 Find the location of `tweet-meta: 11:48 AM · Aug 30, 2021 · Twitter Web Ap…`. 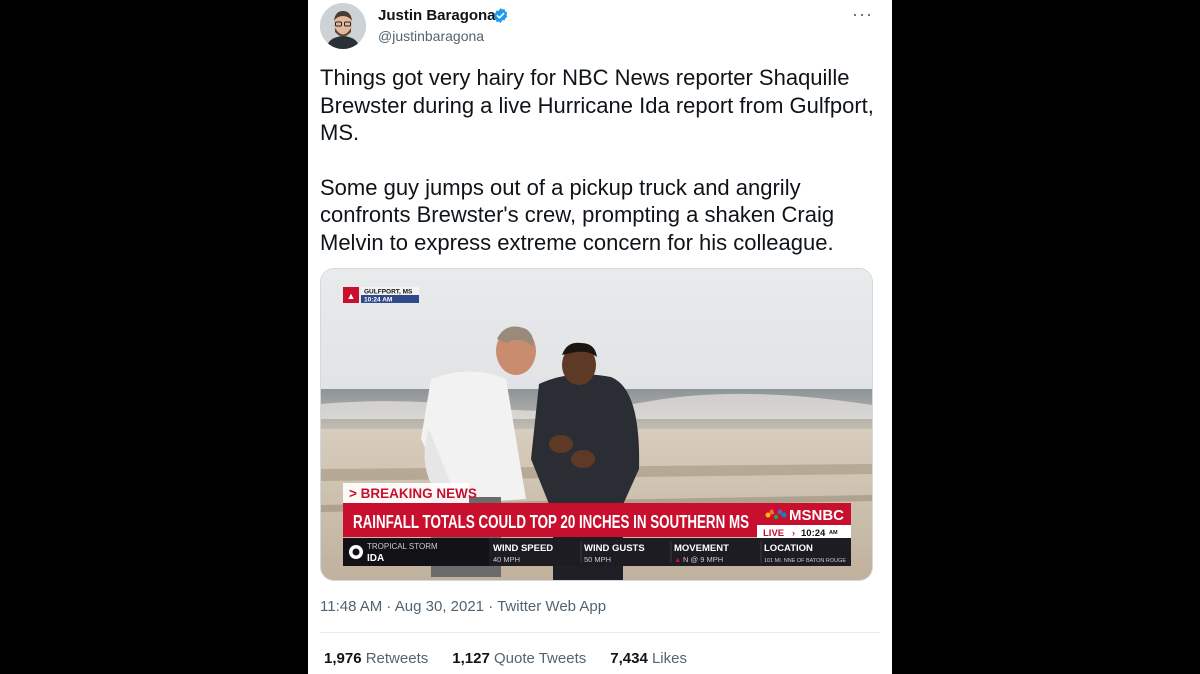

tweet-meta: 11:48 AM · Aug 30, 2021 · Twitter Web Ap… is located at coordinates (463, 606).